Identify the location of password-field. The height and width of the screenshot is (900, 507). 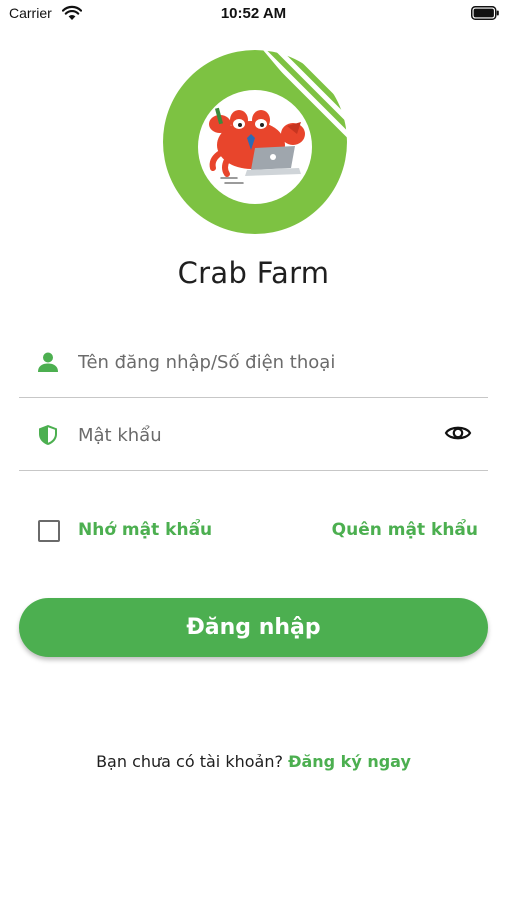
(253, 435).